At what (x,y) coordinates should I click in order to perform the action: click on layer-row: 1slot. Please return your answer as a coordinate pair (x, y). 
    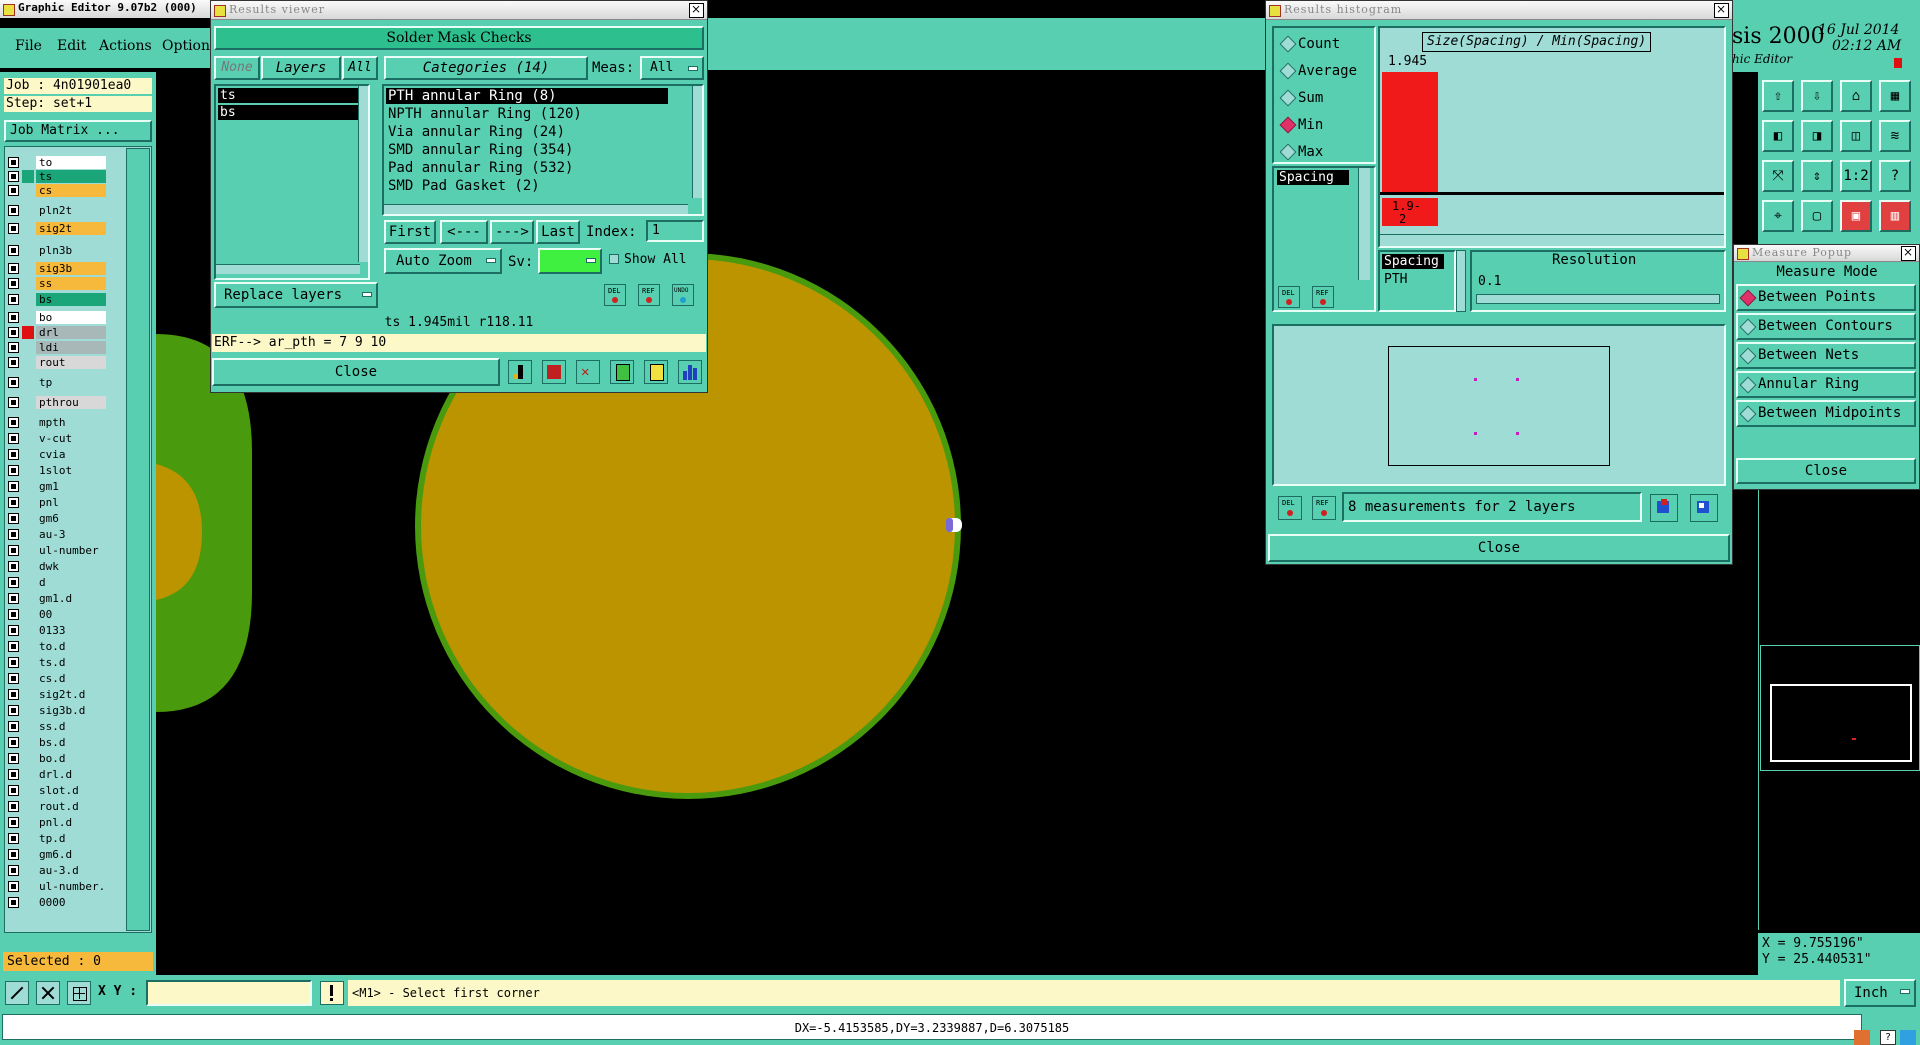
    Looking at the image, I should click on (56, 470).